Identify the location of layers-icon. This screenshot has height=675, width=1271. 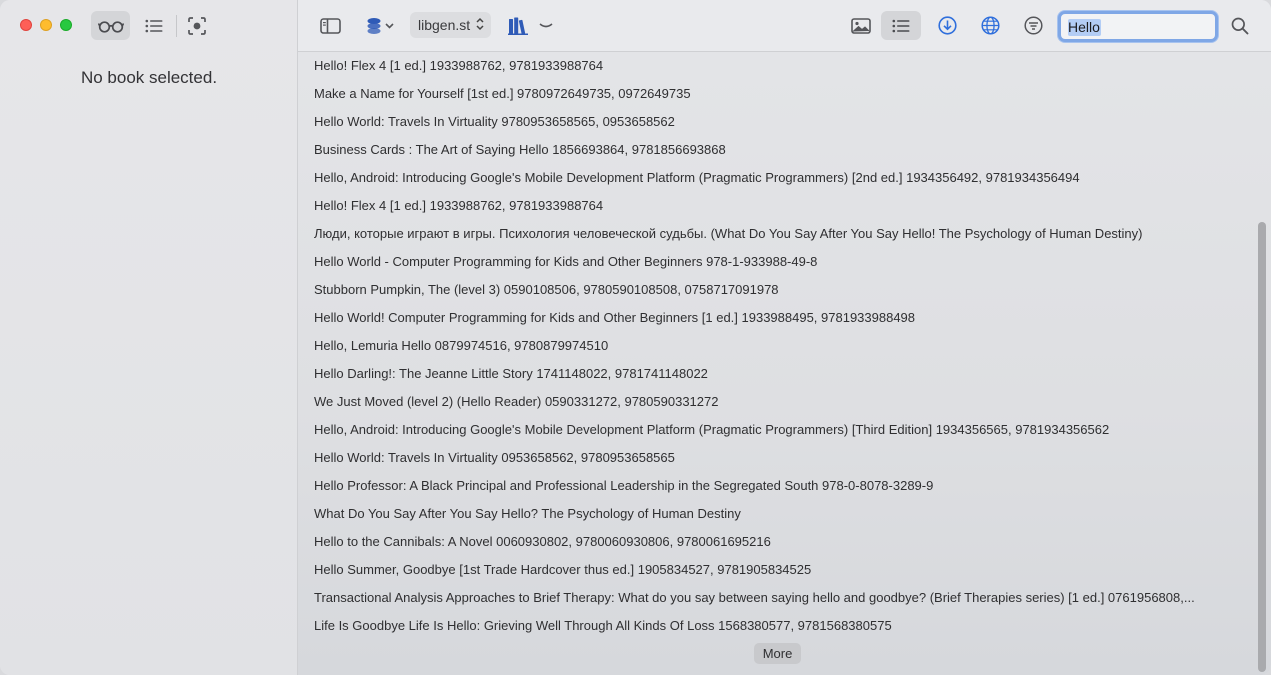
(374, 26).